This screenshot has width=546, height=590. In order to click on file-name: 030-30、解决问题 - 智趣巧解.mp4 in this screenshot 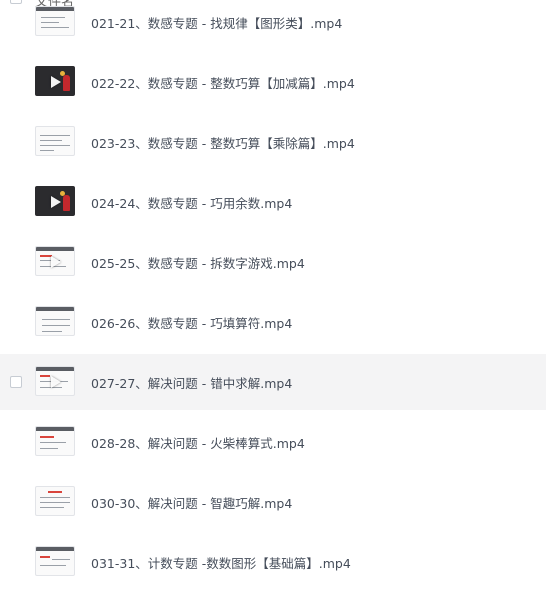, I will do `click(192, 503)`.